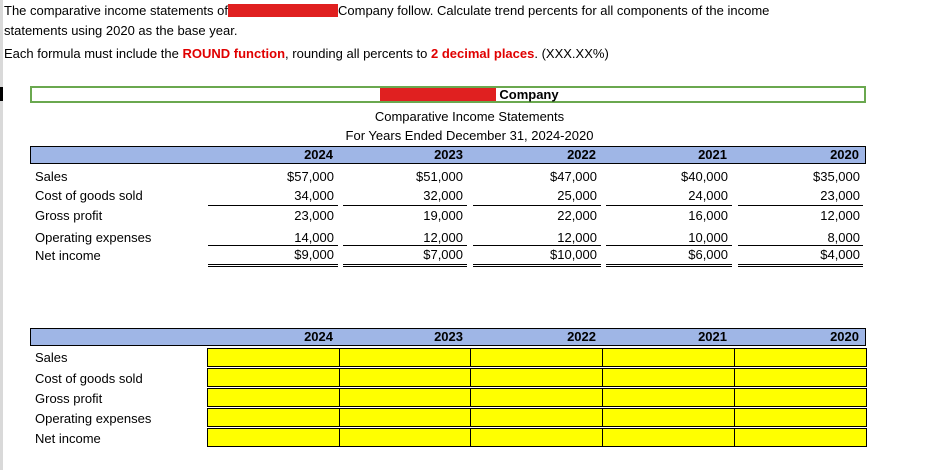 Image resolution: width=939 pixels, height=470 pixels. I want to click on value-cell: $10,000, so click(573, 254).